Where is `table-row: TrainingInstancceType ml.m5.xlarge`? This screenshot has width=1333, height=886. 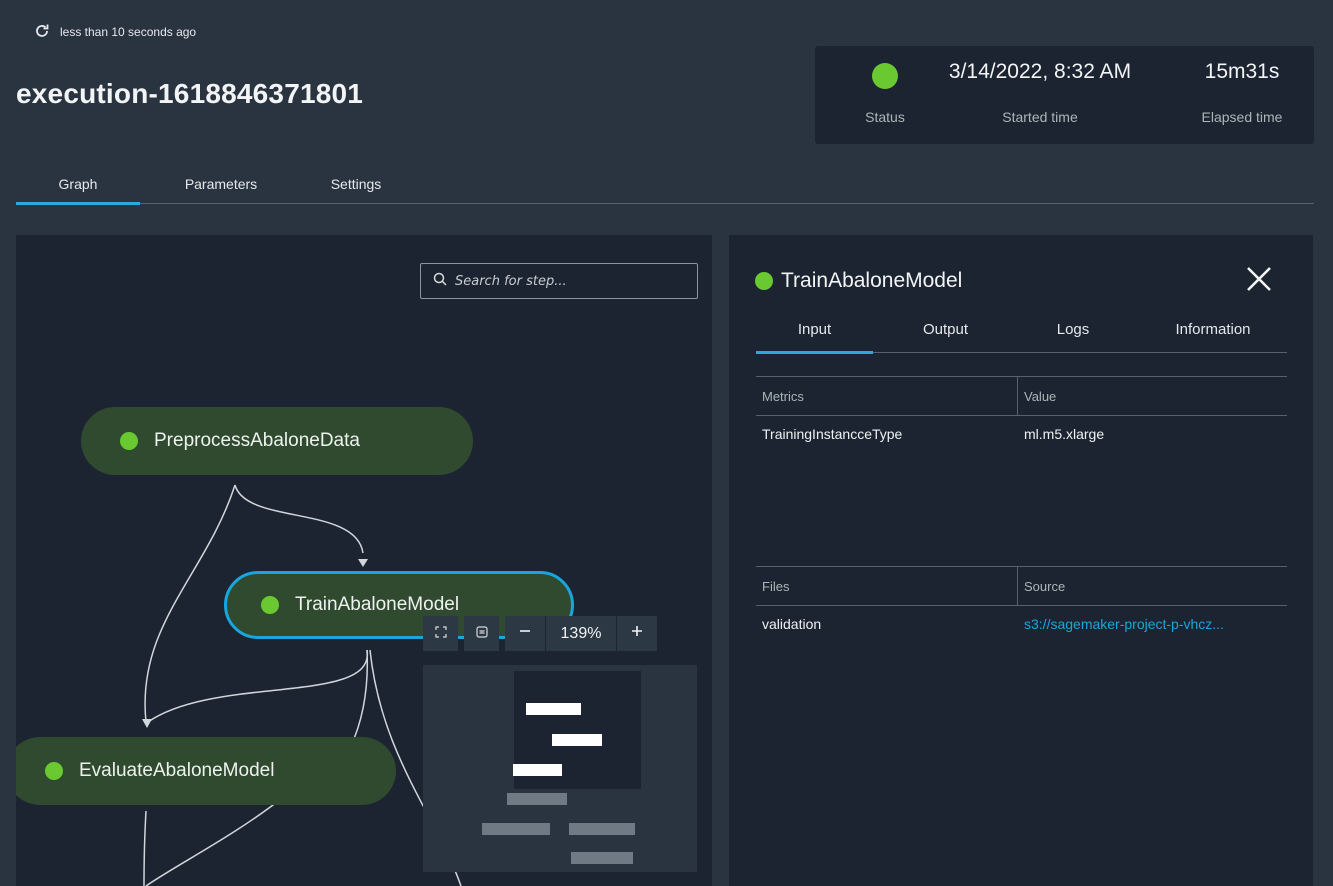
table-row: TrainingInstancceType ml.m5.xlarge is located at coordinates (1021, 434).